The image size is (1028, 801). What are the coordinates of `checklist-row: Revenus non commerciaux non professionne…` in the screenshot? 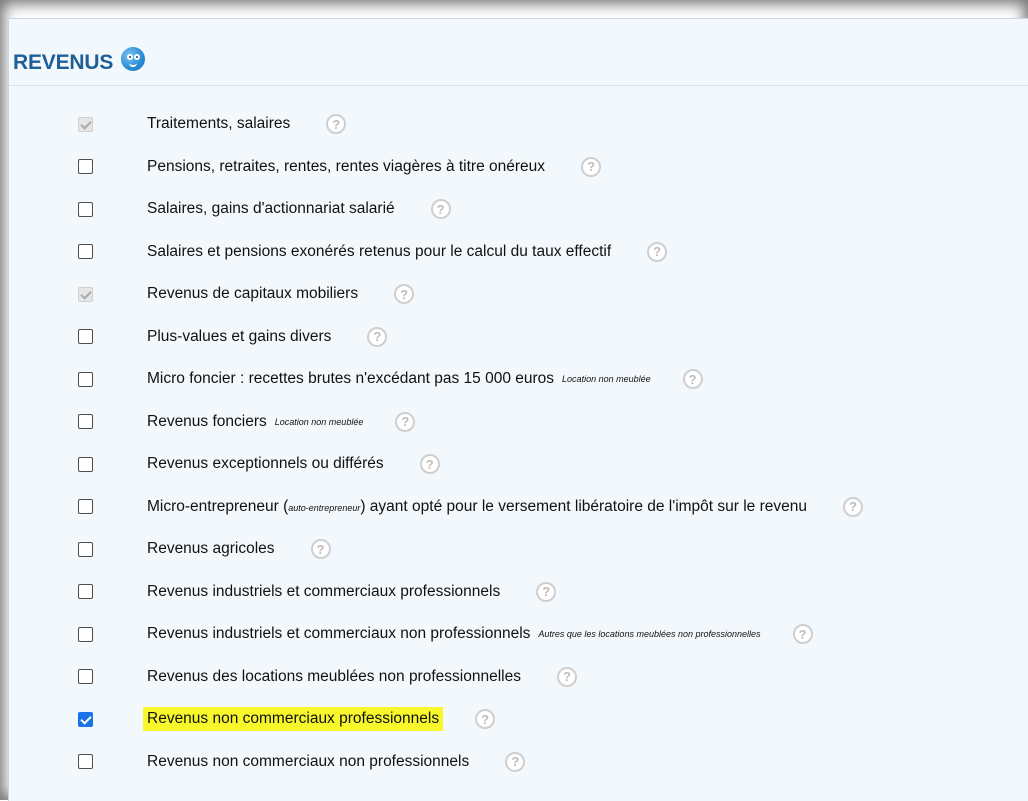 It's located at (518, 762).